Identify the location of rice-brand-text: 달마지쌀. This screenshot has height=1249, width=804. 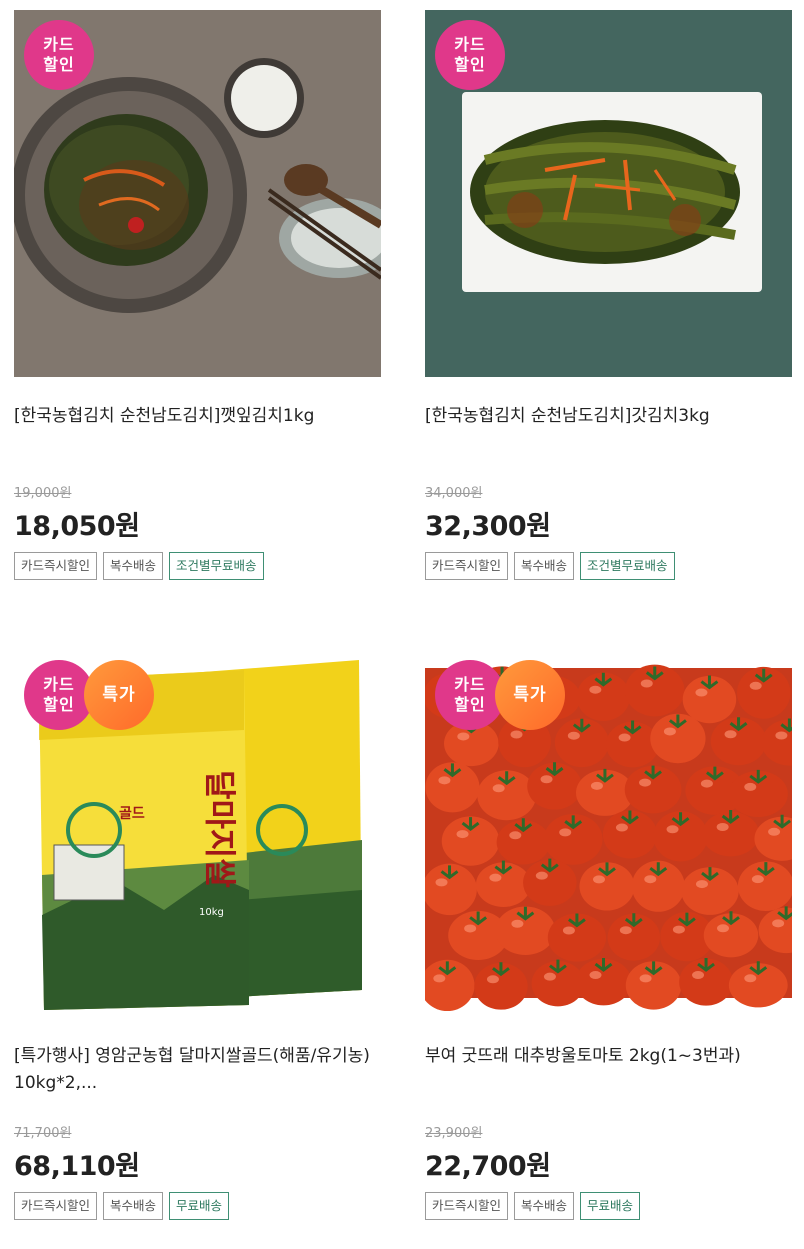
(220, 829).